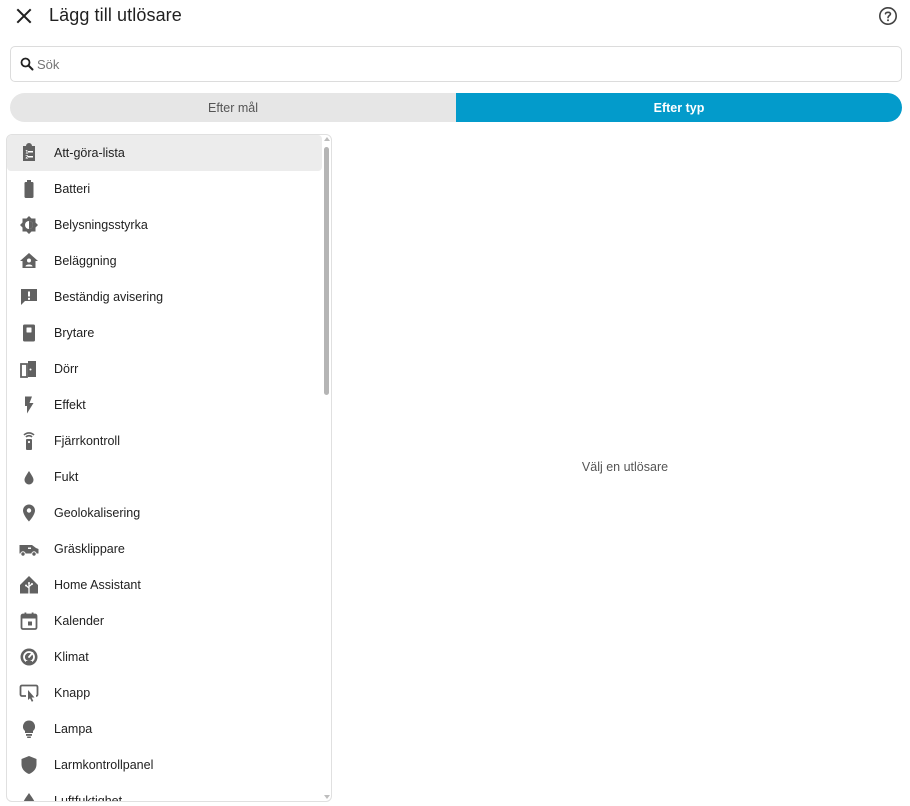 The height and width of the screenshot is (806, 910). Describe the element at coordinates (164, 765) in the screenshot. I see `list-item-alarm-panel: Larmkontrollpanel` at that location.